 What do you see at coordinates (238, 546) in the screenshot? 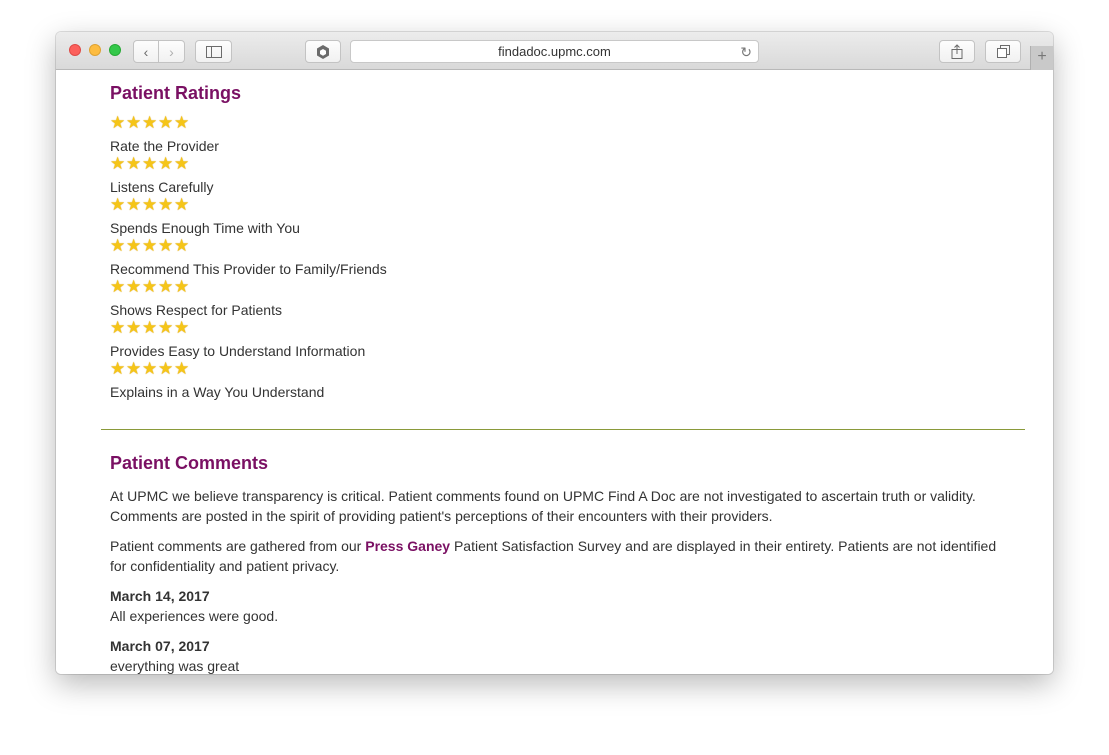
I see `source-note-before: Patient comments are gathered from our` at bounding box center [238, 546].